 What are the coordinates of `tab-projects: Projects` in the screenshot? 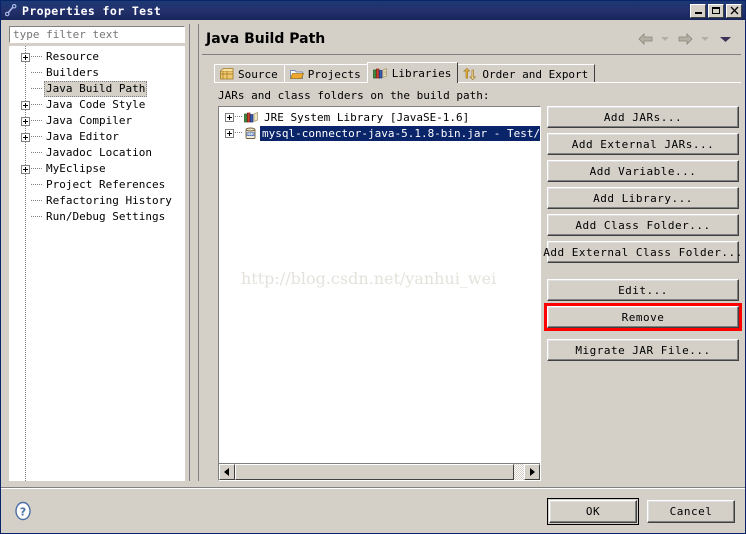 It's located at (325, 73).